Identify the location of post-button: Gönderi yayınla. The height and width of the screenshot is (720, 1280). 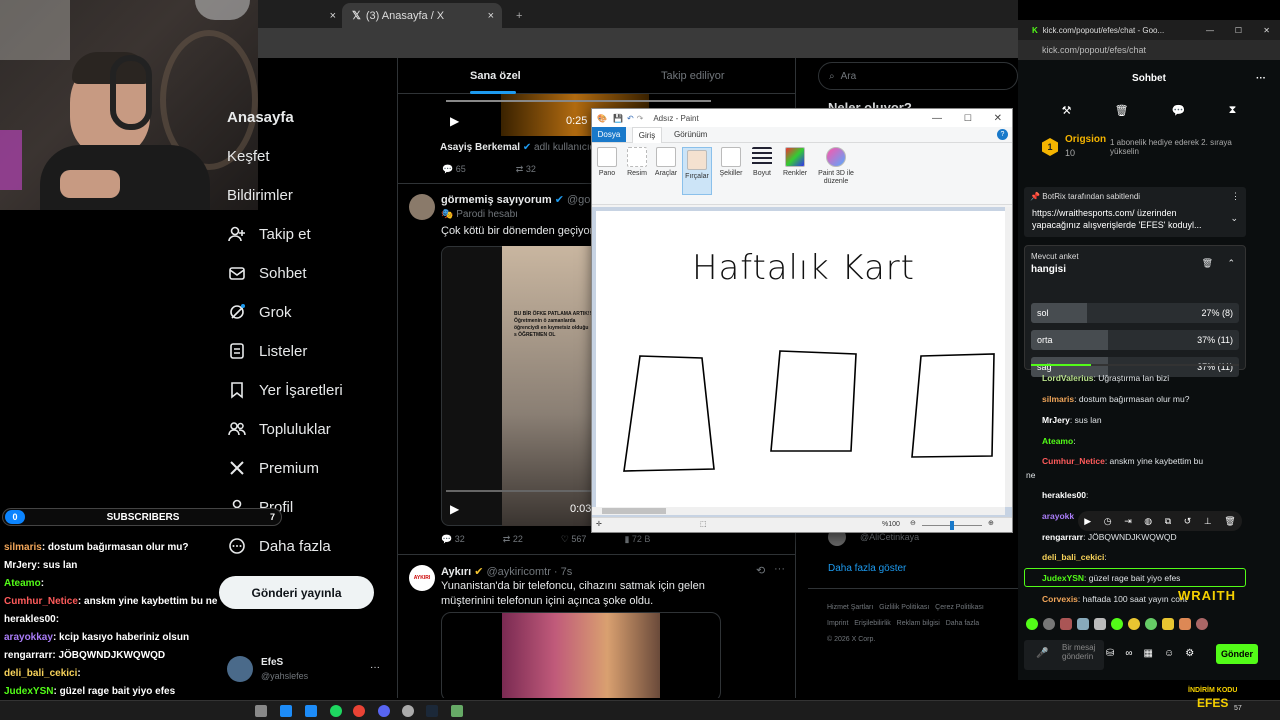
(296, 592).